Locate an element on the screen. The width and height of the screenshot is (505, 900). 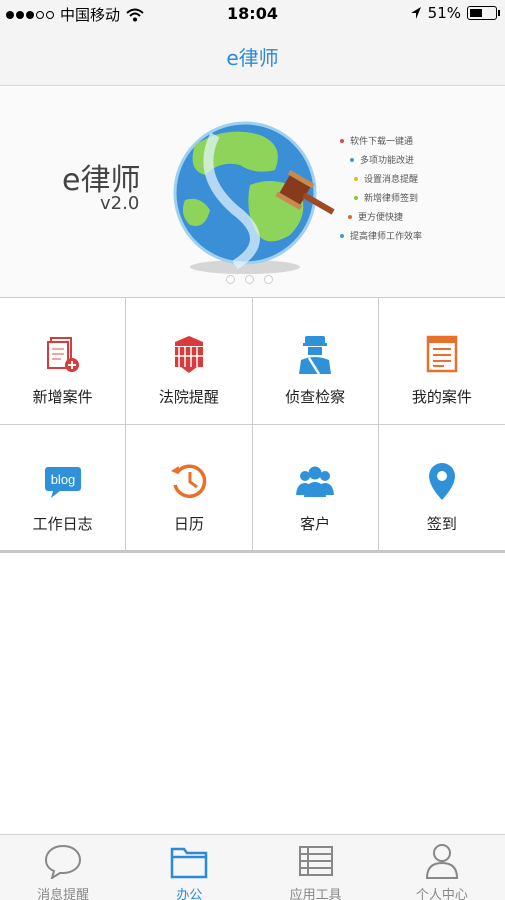
tab-messages: 消息提醒 is located at coordinates (63, 867).